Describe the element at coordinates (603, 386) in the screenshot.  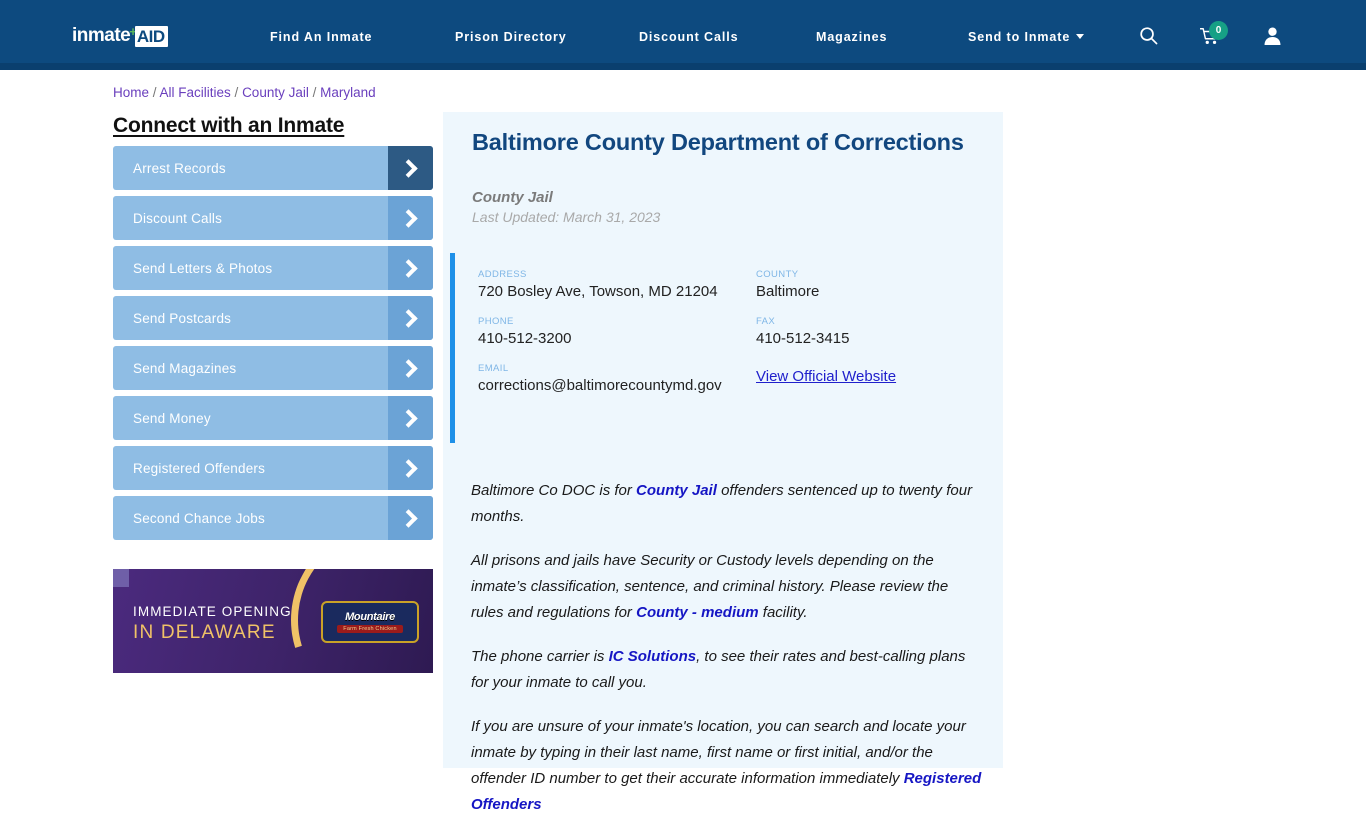
I see `email-value: corrections@baltimorecountymd.gov` at that location.